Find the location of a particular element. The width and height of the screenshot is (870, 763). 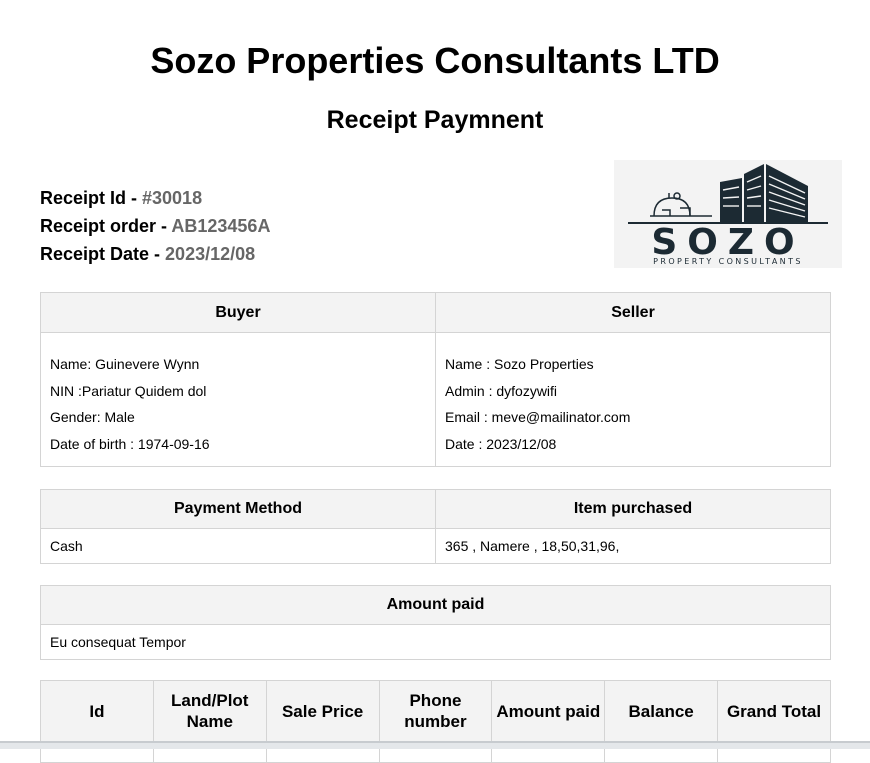

seller-email: Email : meve@mailinator.com is located at coordinates (538, 417).